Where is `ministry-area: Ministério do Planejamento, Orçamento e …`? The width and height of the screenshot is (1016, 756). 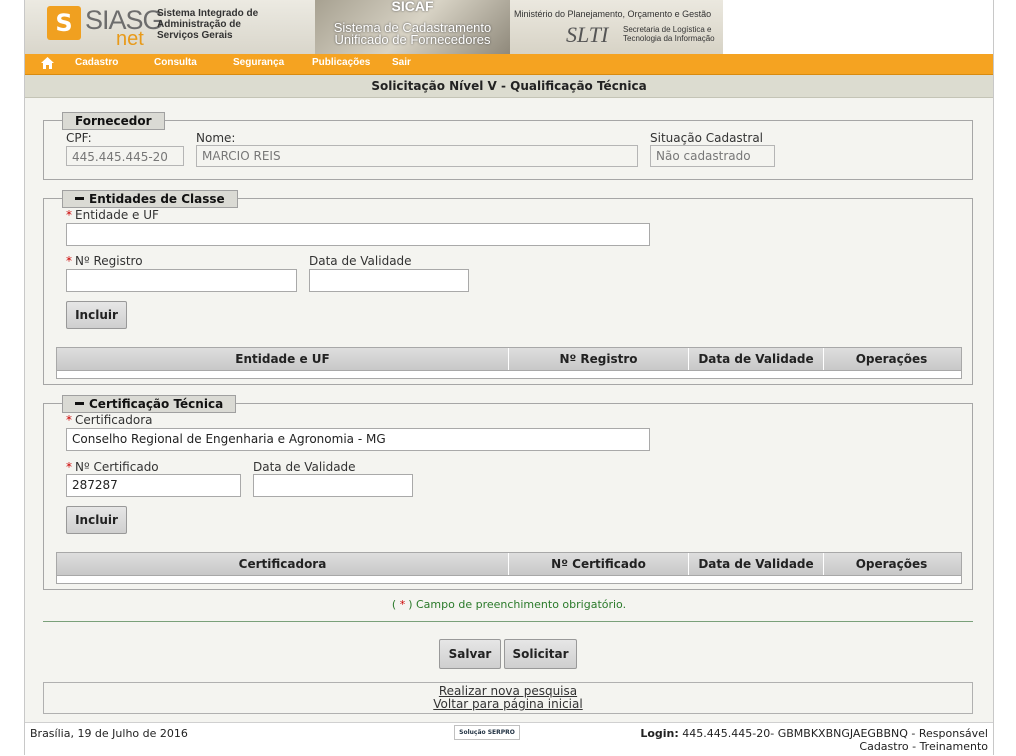 ministry-area: Ministério do Planejamento, Orçamento e … is located at coordinates (617, 27).